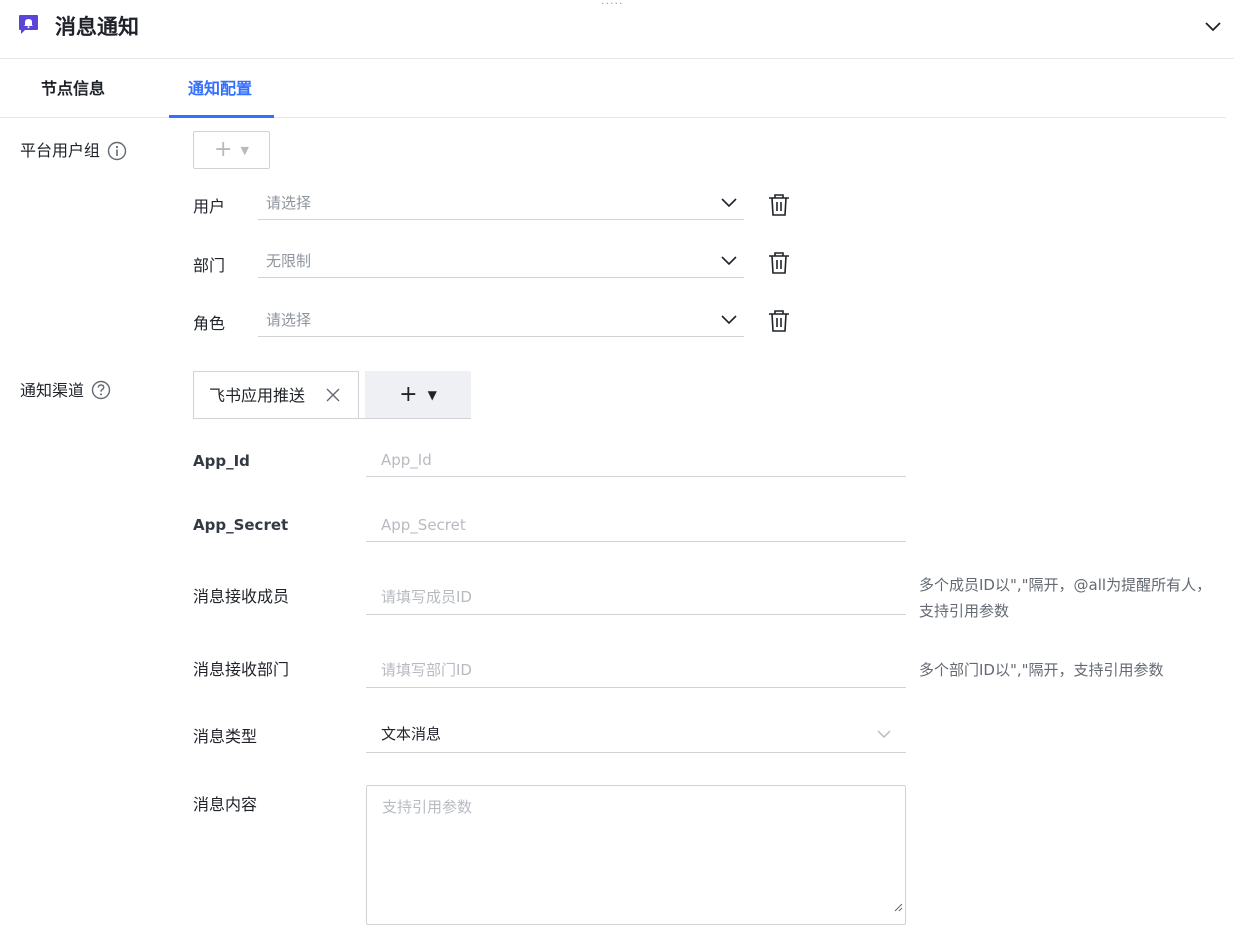  I want to click on receiving-departments-input, so click(636, 670).